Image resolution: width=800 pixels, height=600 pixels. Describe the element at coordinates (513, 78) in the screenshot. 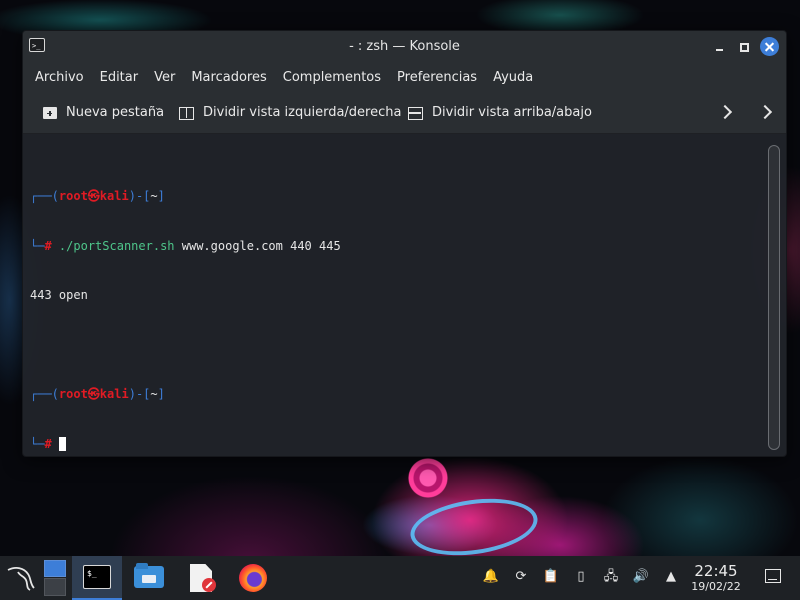

I see `menu-ayuda: Ayuda` at that location.